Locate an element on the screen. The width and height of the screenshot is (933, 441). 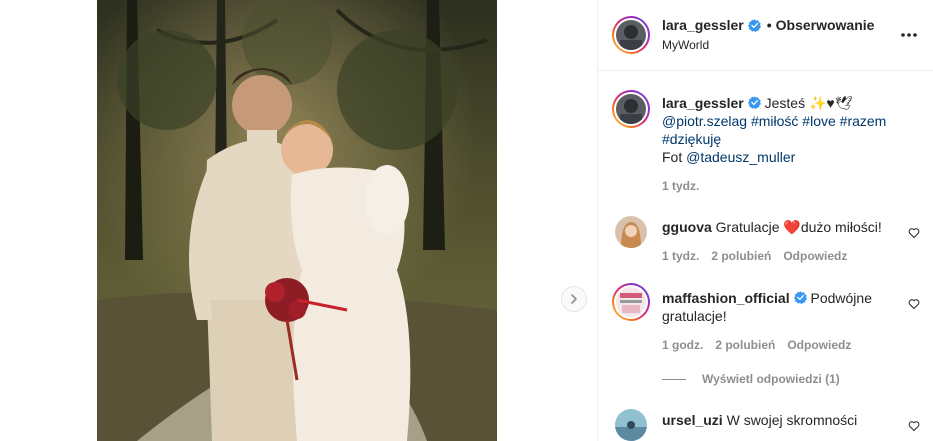
hashtag-link: #razem is located at coordinates (863, 121).